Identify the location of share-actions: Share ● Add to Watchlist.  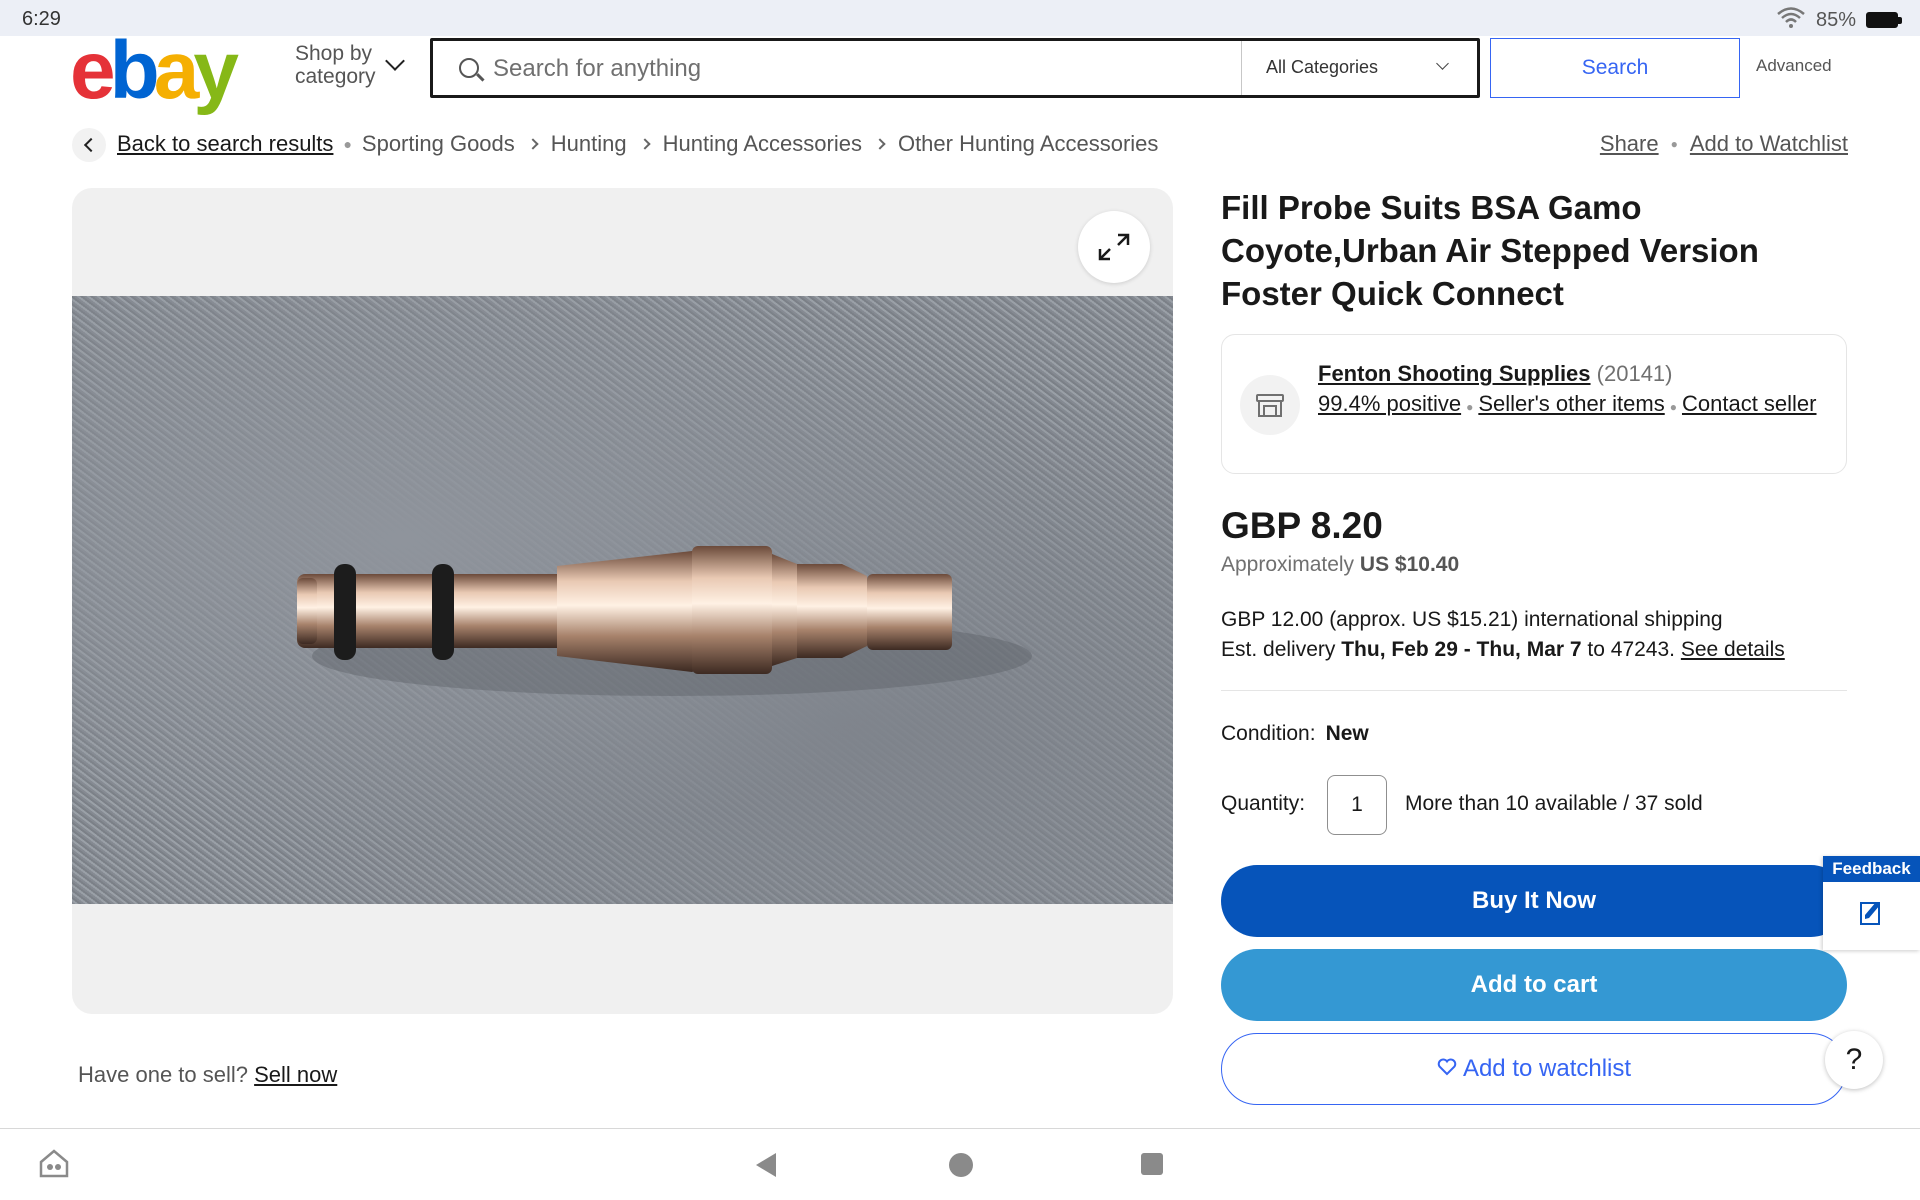
(1723, 144).